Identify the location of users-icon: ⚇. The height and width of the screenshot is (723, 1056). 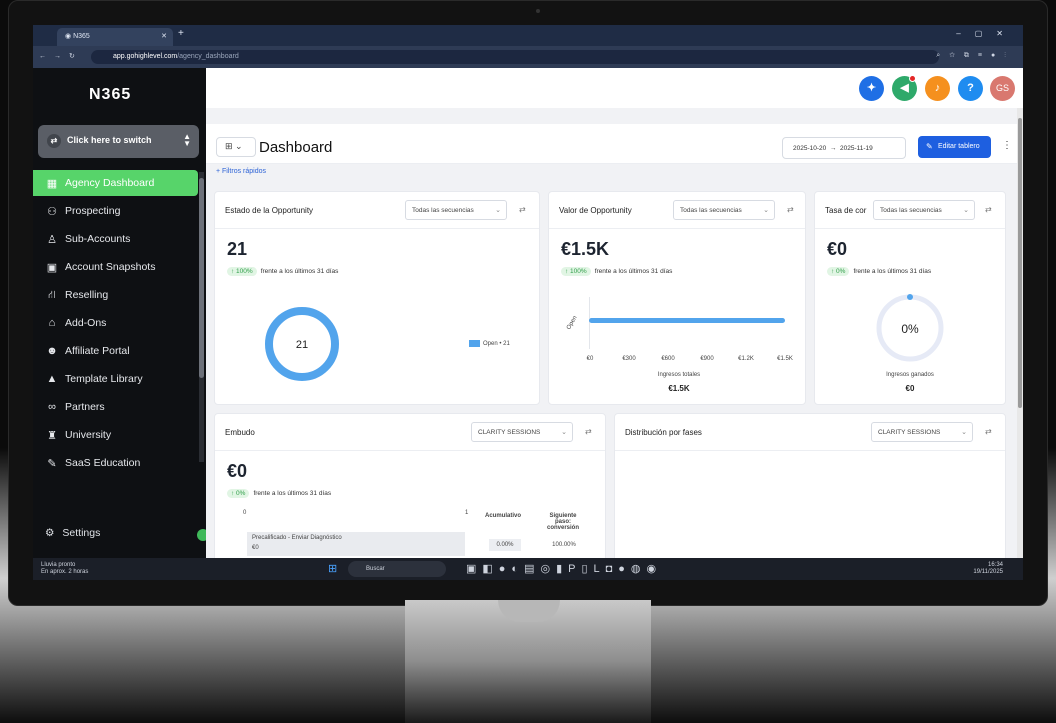
(52, 212).